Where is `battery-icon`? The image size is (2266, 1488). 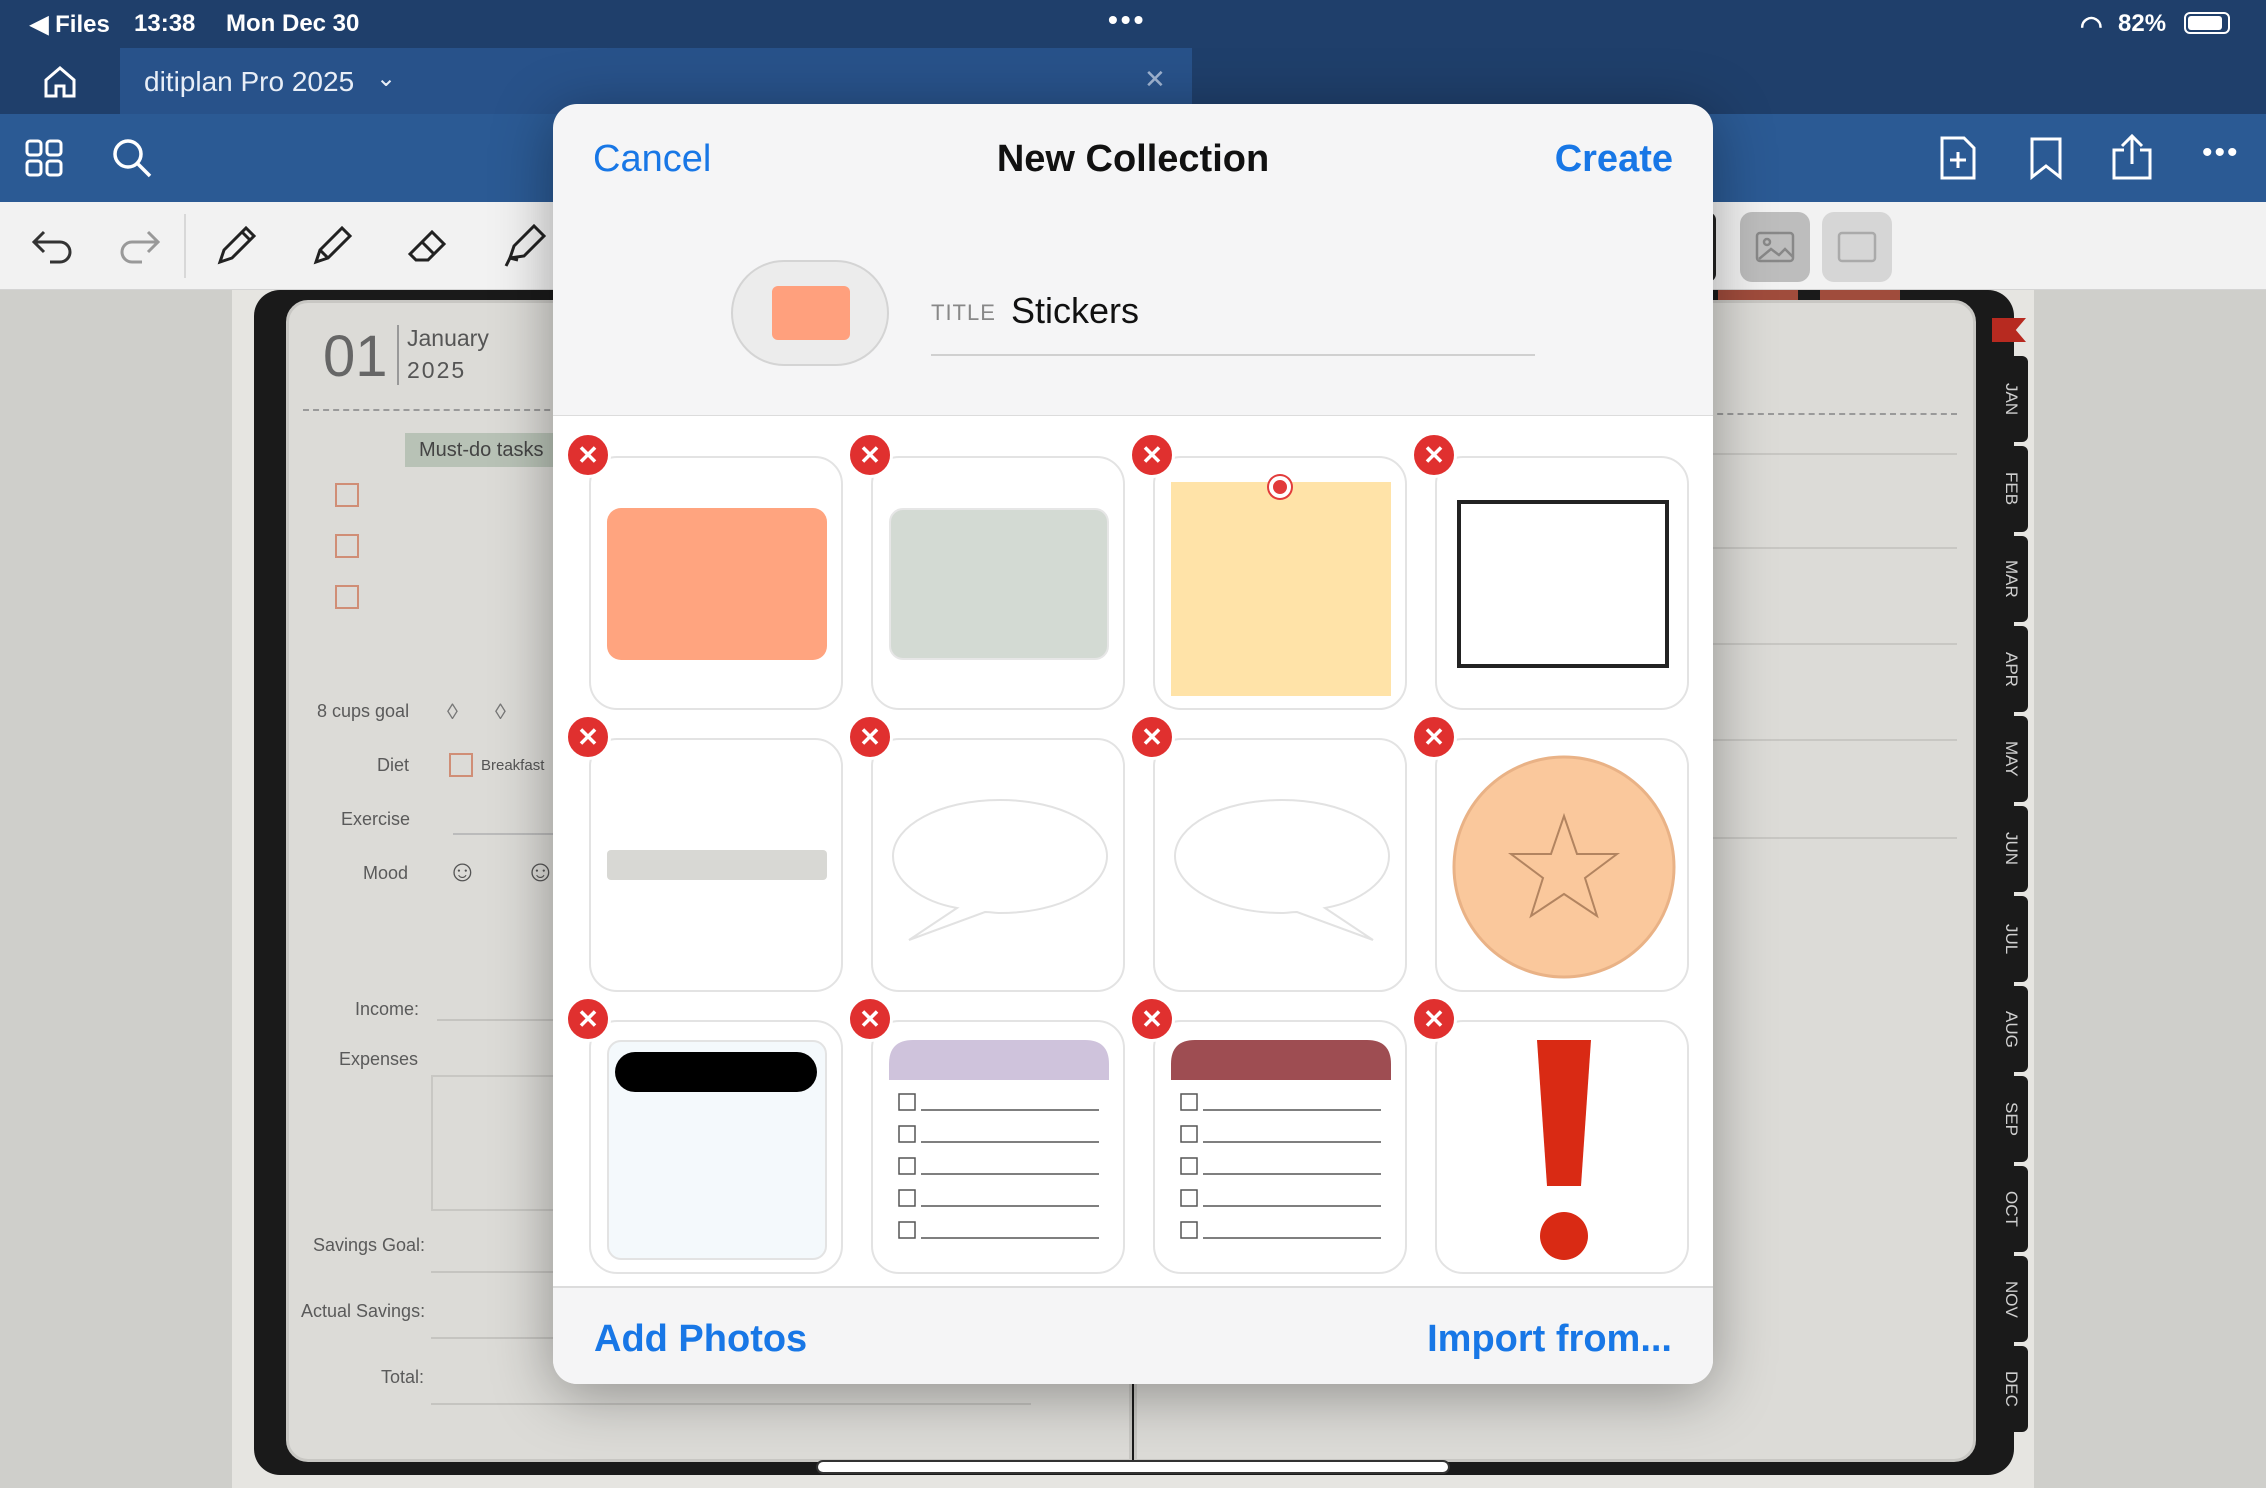
battery-icon is located at coordinates (2207, 23).